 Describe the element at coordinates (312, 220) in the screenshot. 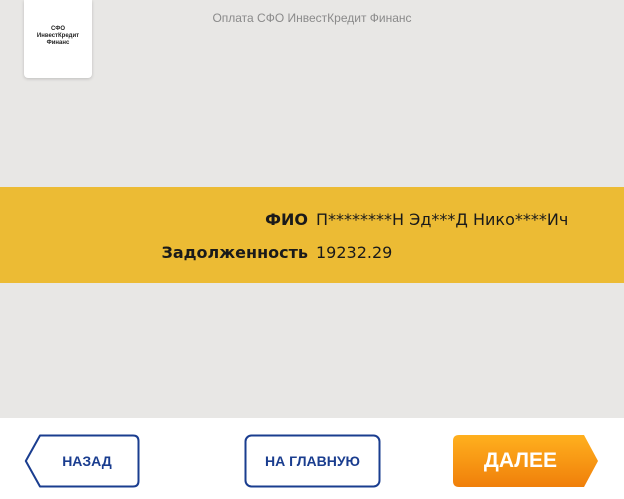

I see `fio-row: ФИО П********Н Эд***Д Нико****Ич` at that location.